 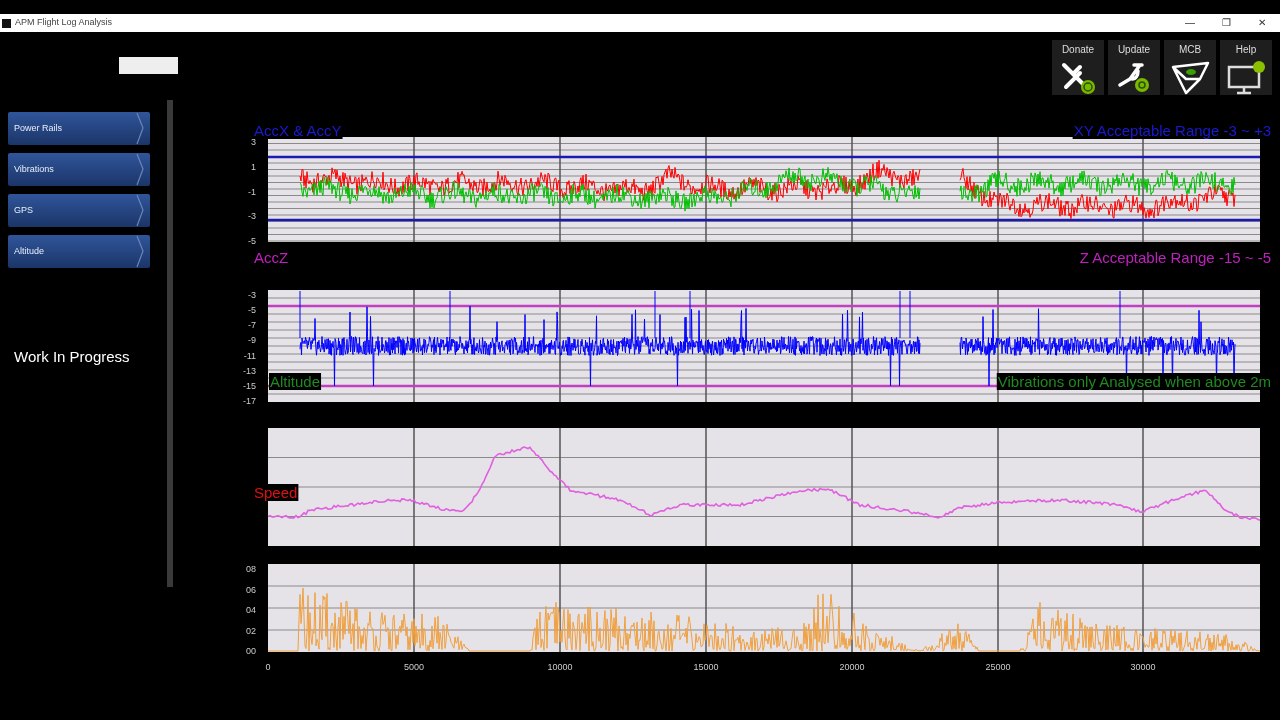 I want to click on axis-tick-label: -13, so click(x=249, y=370).